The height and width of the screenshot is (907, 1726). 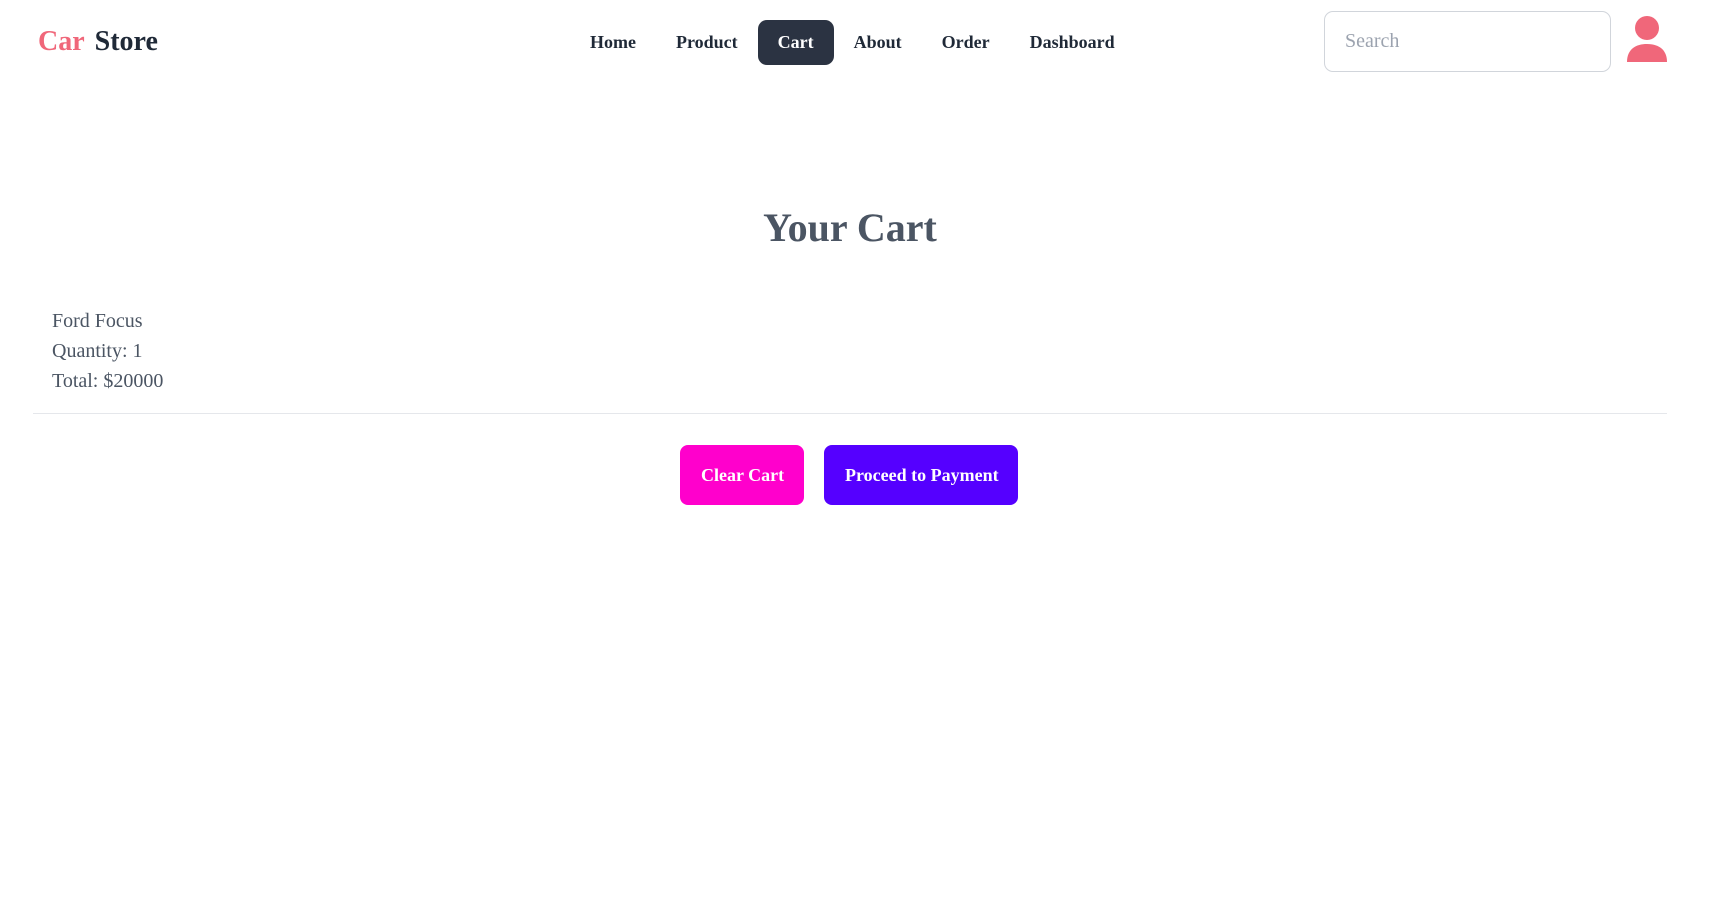 I want to click on brand-part-car: Car, so click(x=61, y=41).